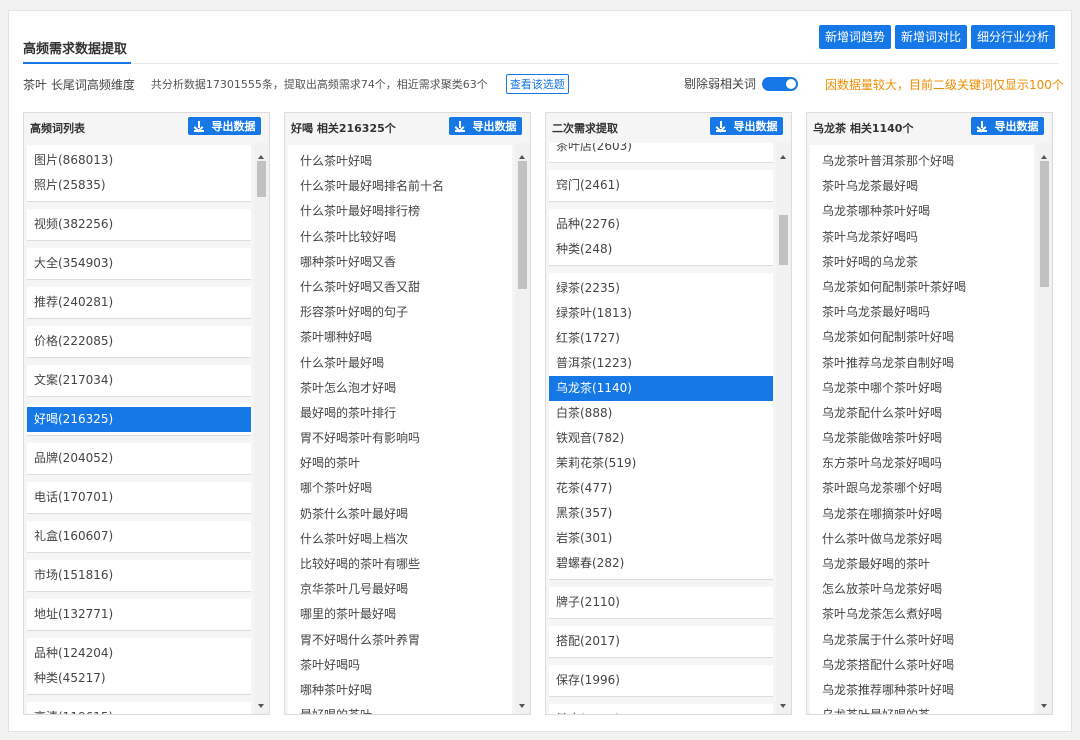 The image size is (1080, 740). What do you see at coordinates (661, 313) in the screenshot?
I see `list-item: 绿茶叶(1813)` at bounding box center [661, 313].